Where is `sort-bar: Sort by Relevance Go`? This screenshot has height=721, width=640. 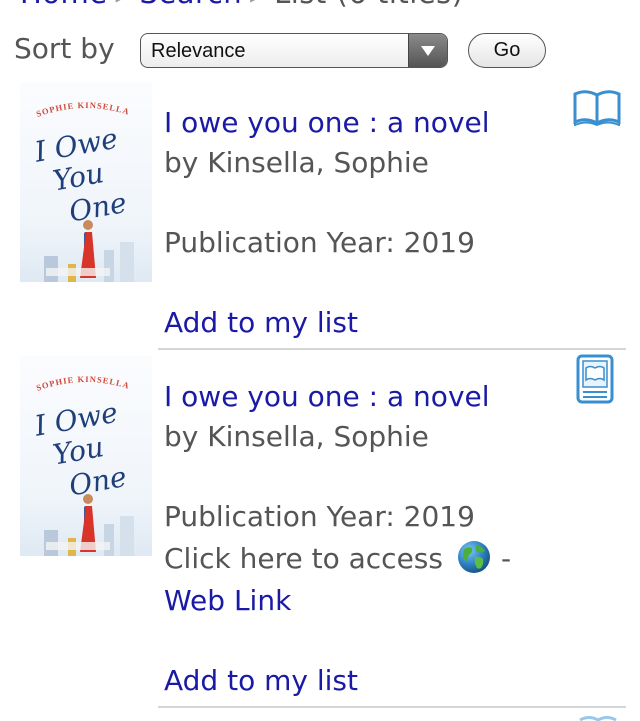
sort-bar: Sort by Relevance Go is located at coordinates (324, 52).